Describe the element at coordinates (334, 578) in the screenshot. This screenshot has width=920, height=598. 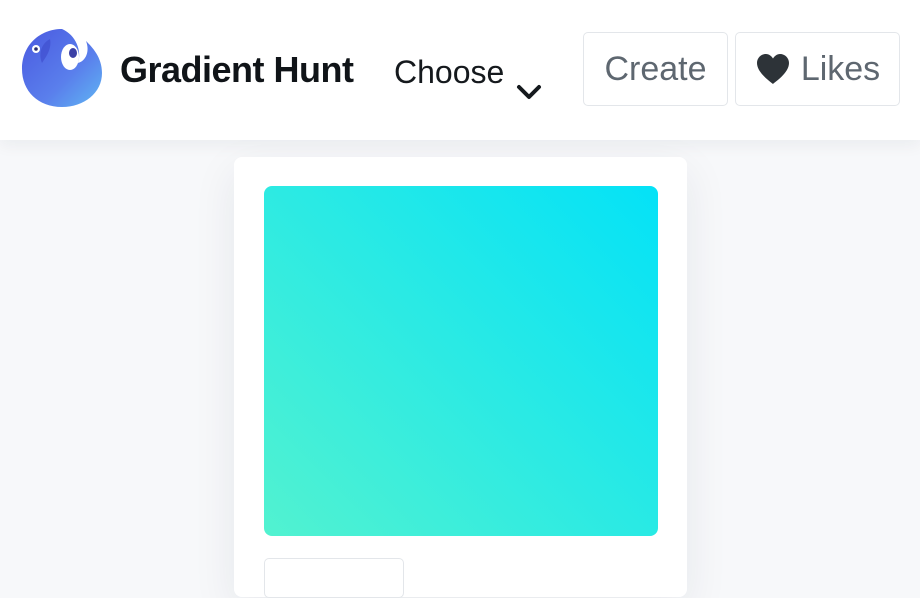
I see `card-action-button` at that location.